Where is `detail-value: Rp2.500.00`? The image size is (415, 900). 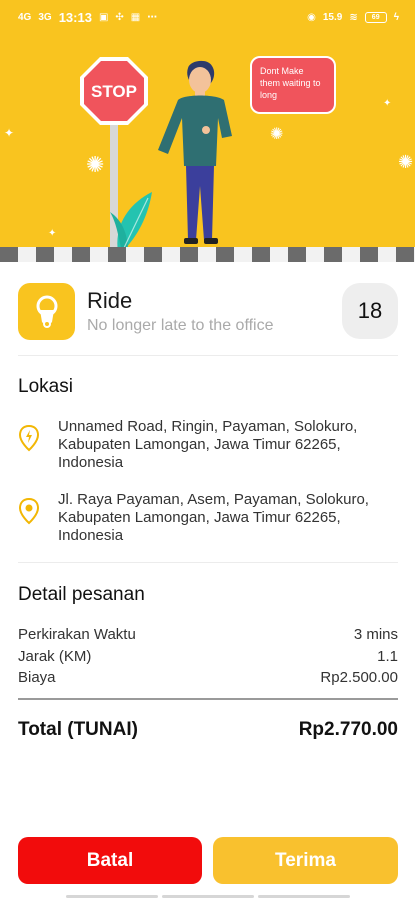 detail-value: Rp2.500.00 is located at coordinates (359, 677).